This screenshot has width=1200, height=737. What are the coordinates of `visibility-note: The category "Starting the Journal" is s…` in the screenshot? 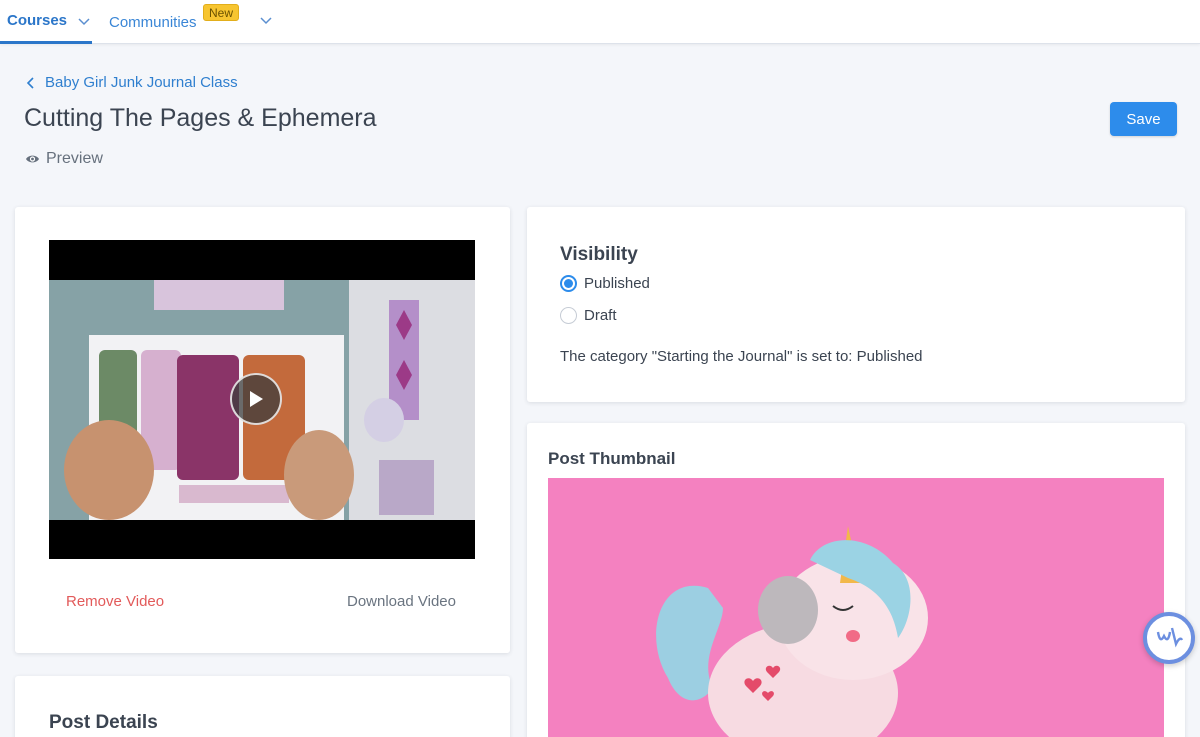 It's located at (741, 356).